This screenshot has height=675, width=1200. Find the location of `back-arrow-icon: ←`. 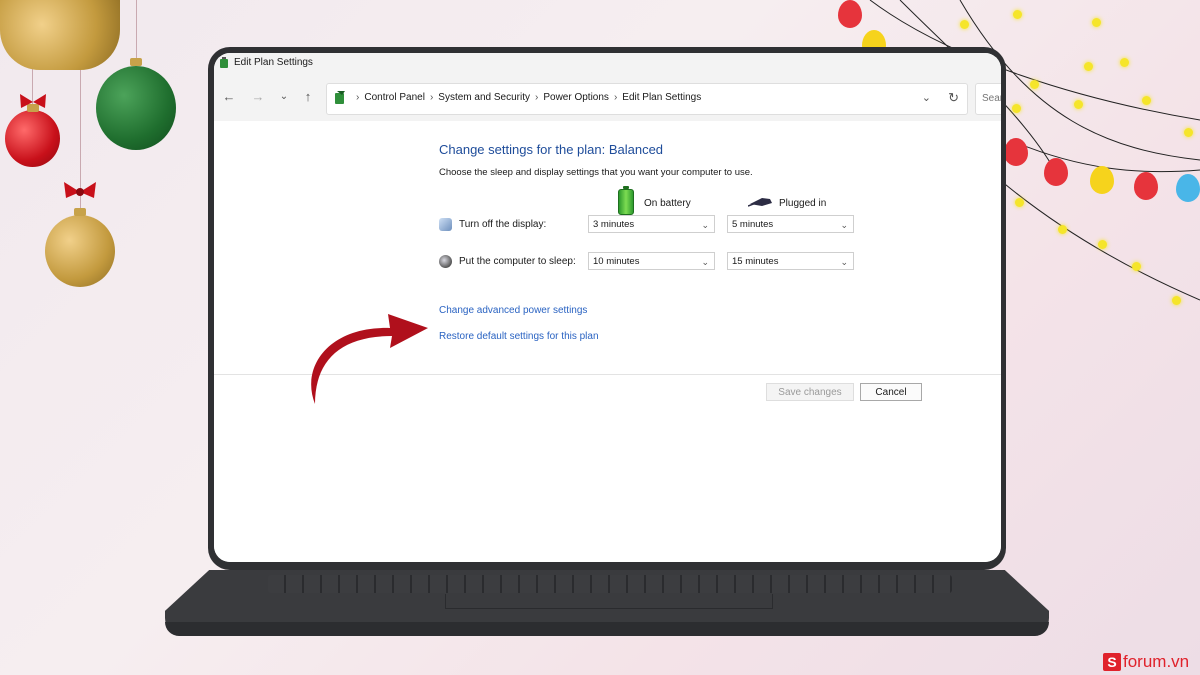

back-arrow-icon: ← is located at coordinates (229, 97).